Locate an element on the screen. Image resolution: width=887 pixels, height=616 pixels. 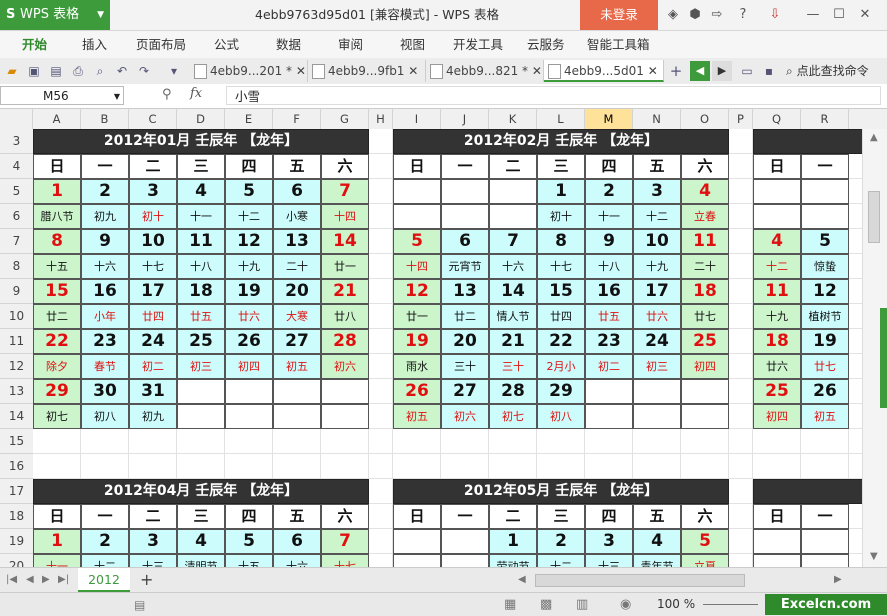
lunar-cell: 初四 is located at coordinates (249, 366).